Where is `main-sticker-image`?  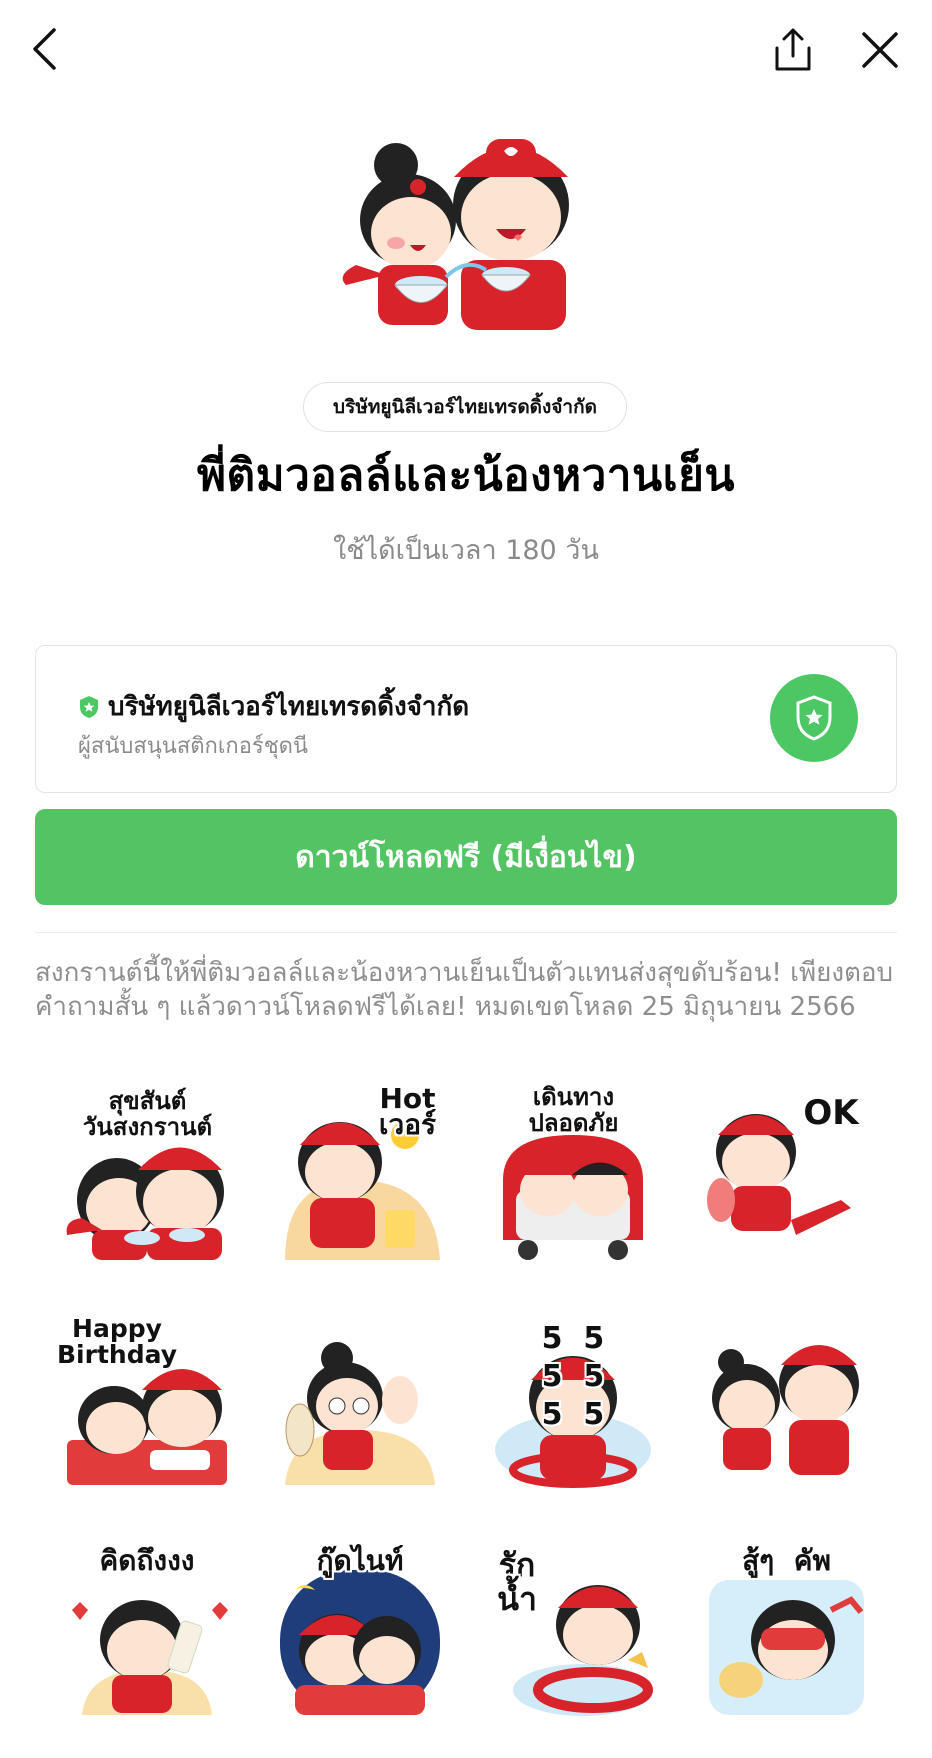 main-sticker-image is located at coordinates (466, 230).